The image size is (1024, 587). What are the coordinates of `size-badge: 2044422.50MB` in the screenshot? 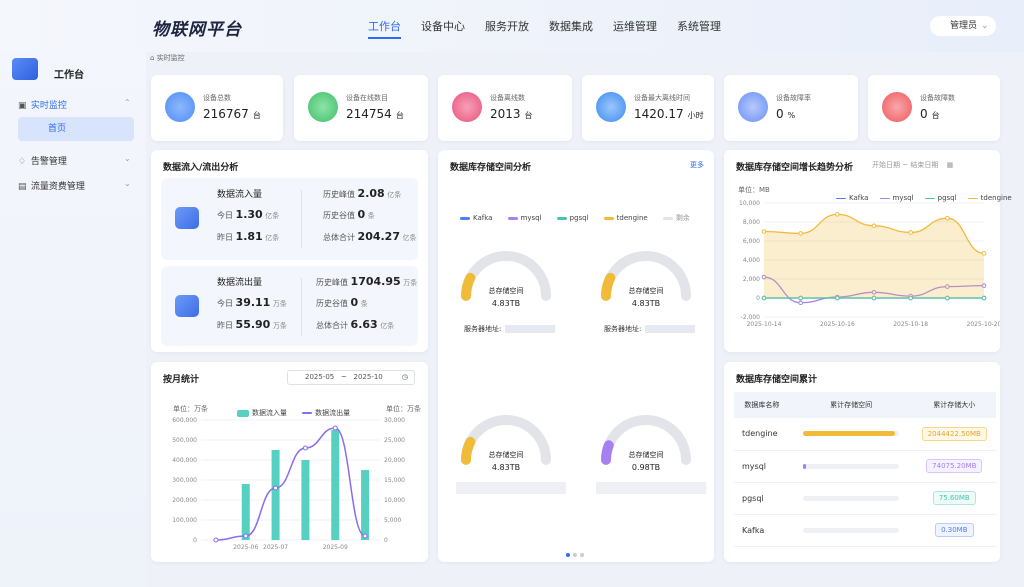 It's located at (954, 433).